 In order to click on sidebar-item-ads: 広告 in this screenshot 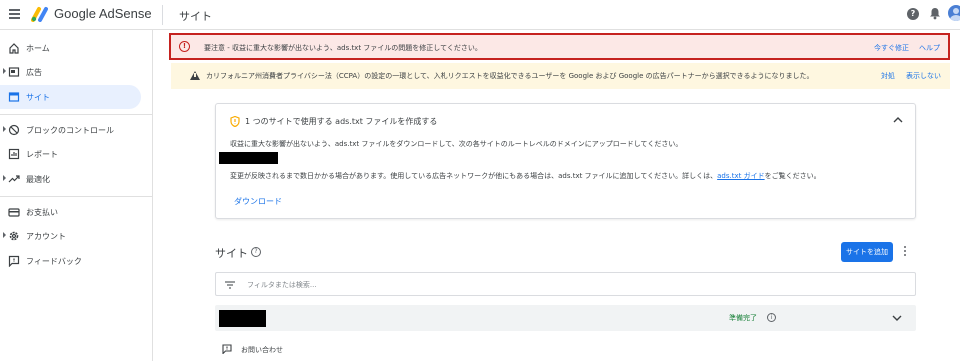, I will do `click(70, 72)`.